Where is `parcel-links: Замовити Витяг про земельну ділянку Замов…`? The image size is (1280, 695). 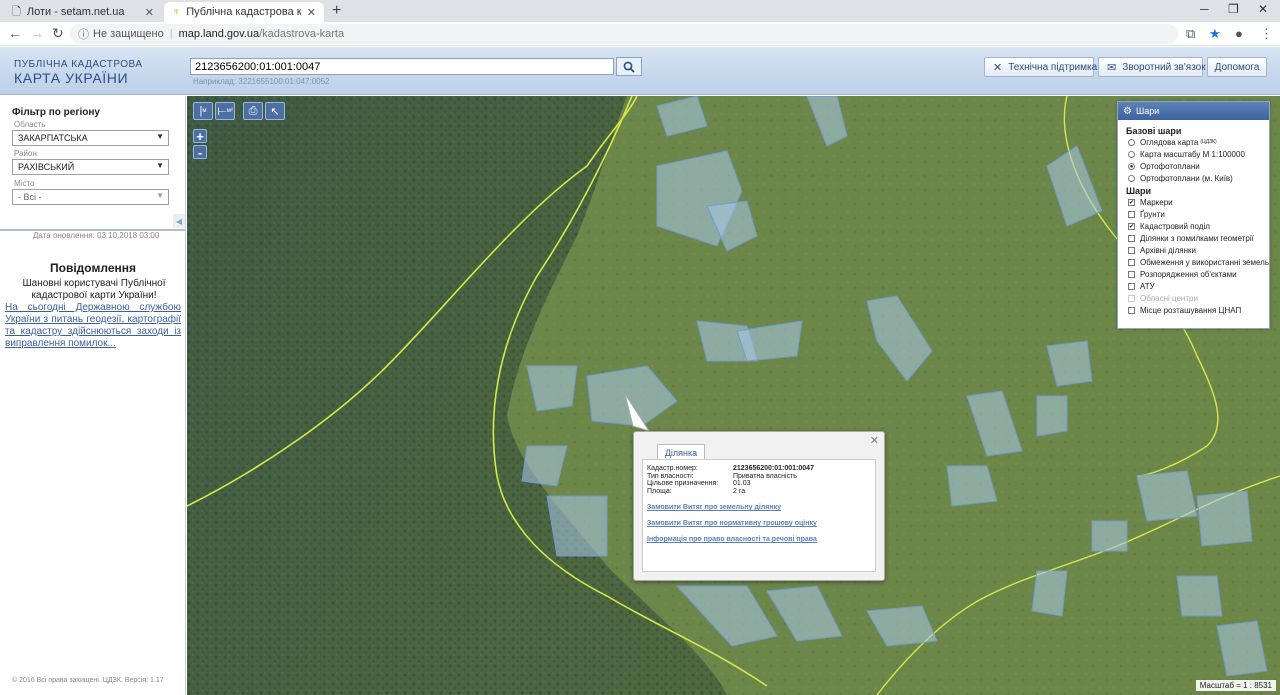 parcel-links: Замовити Витяг про земельну ділянку Замов… is located at coordinates (759, 523).